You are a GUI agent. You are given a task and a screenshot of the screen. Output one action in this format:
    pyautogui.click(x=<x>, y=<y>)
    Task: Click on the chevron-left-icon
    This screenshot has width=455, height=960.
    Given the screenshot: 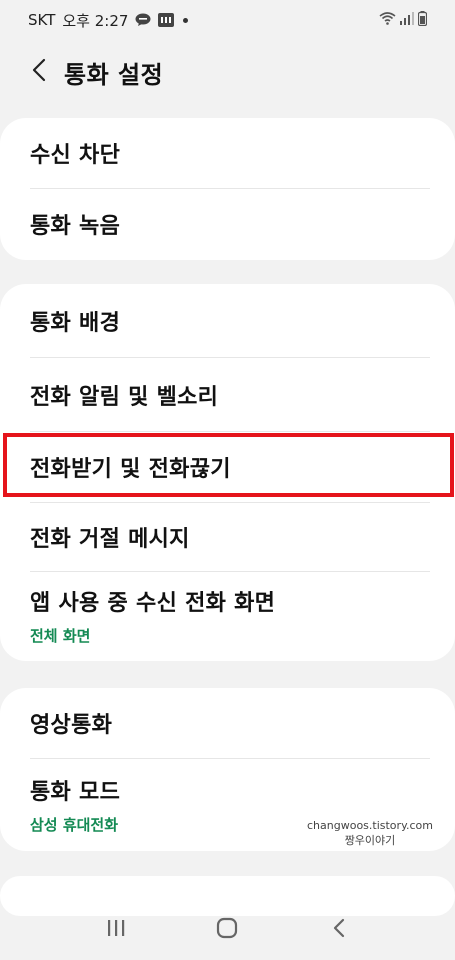 What is the action you would take?
    pyautogui.click(x=39, y=72)
    